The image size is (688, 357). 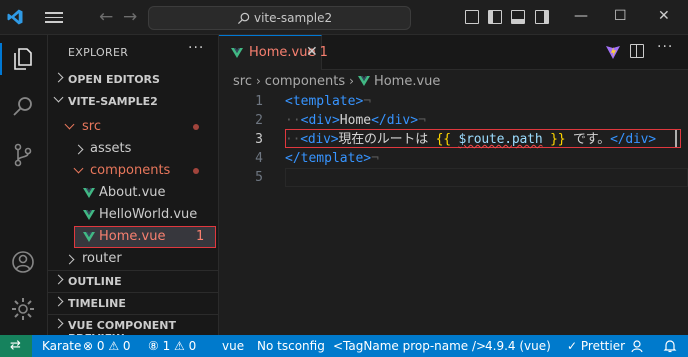 I want to click on modified-dot-icon, so click(x=196, y=127).